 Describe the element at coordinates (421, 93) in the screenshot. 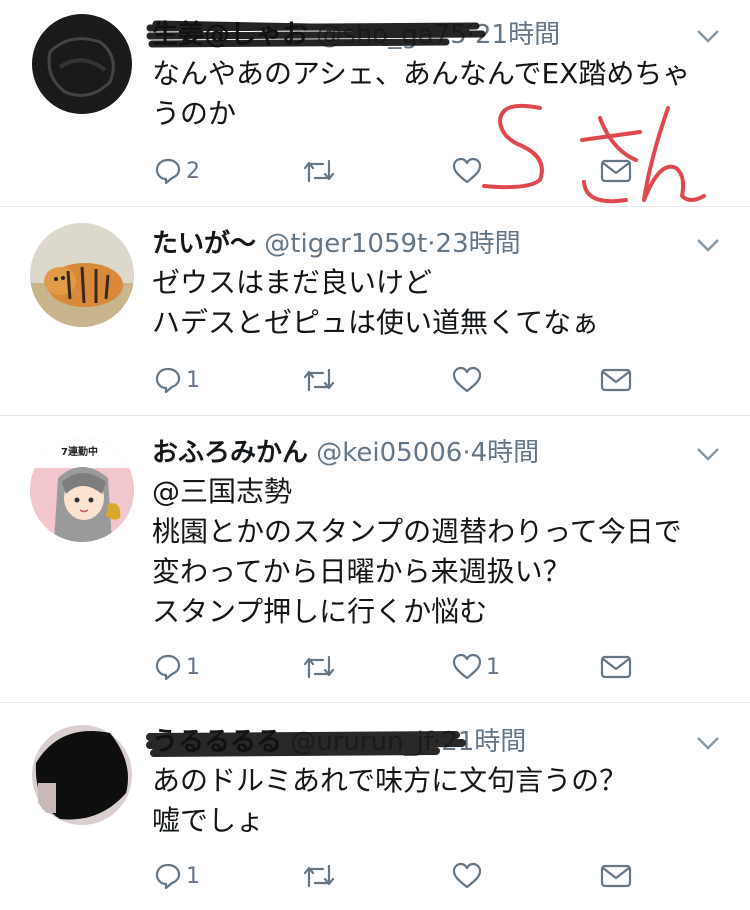

I see `tweet-text: なんやあのアシェ、あんなんでEX踏めちゃうのか` at that location.